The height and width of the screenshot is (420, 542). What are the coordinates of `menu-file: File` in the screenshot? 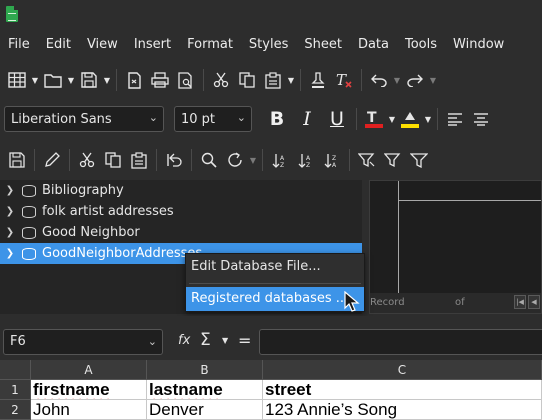 It's located at (19, 44).